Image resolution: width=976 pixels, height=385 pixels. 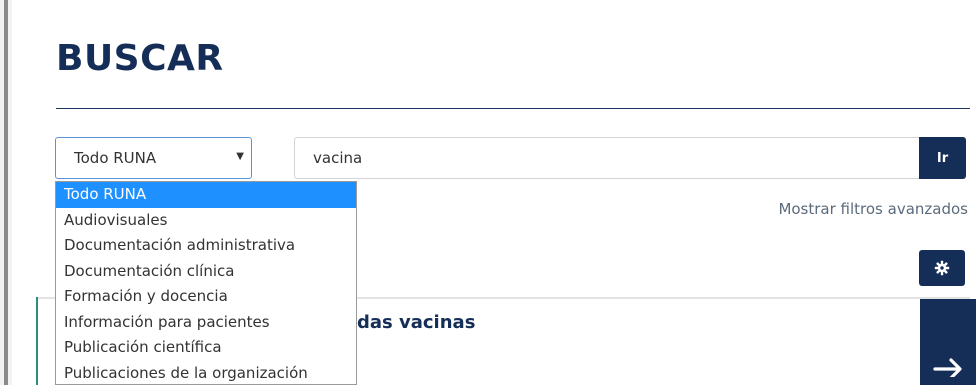 I want to click on scope-option: Documentación clínica, so click(x=206, y=272).